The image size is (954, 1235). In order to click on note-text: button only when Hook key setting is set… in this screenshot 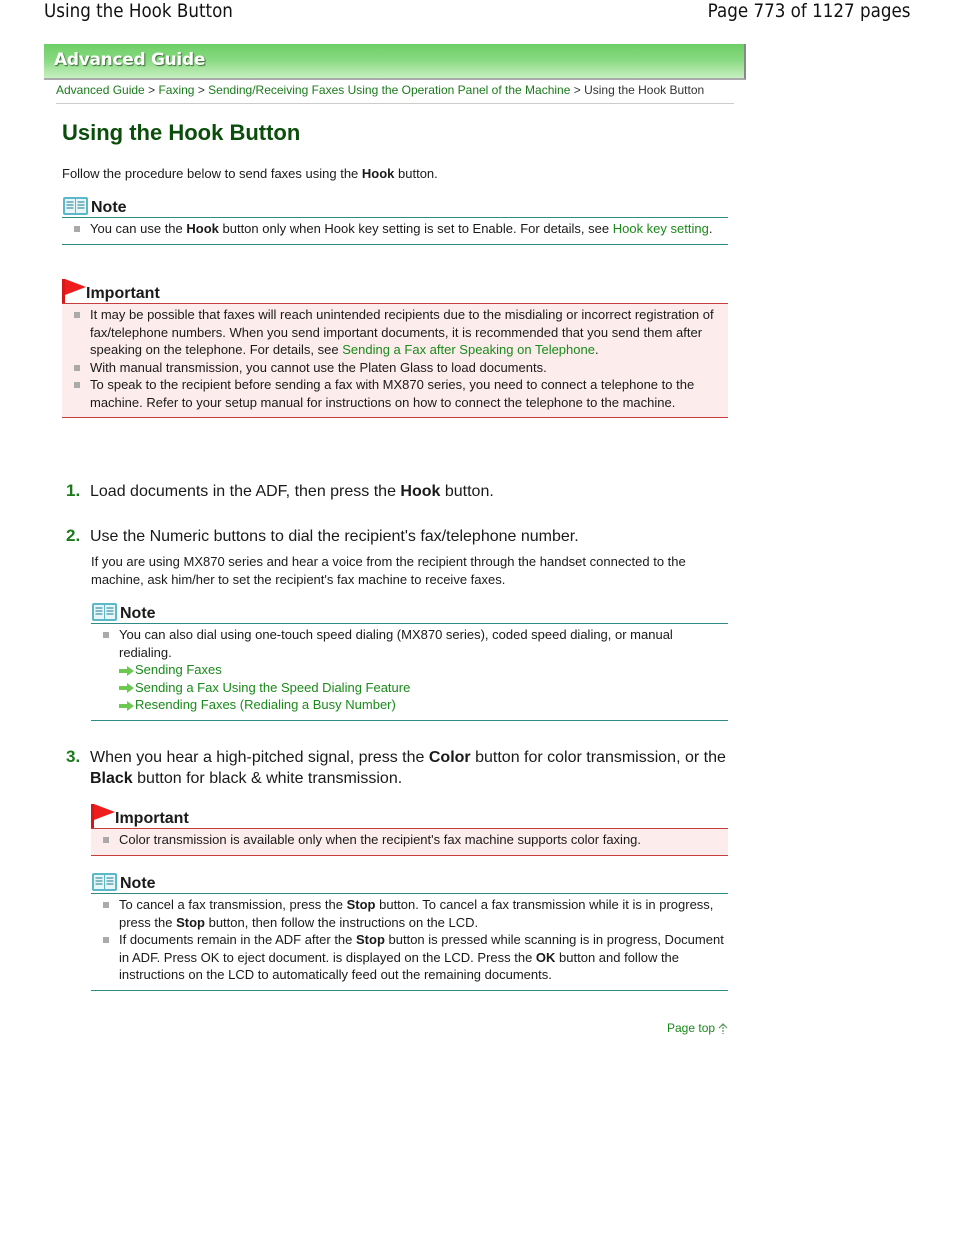, I will do `click(415, 228)`.